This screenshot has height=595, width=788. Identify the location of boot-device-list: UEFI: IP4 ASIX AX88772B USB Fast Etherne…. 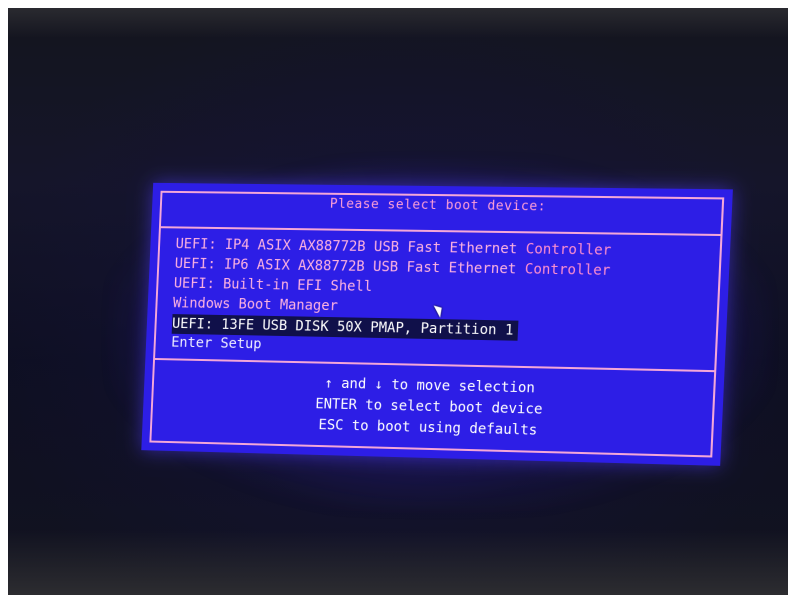
(433, 298).